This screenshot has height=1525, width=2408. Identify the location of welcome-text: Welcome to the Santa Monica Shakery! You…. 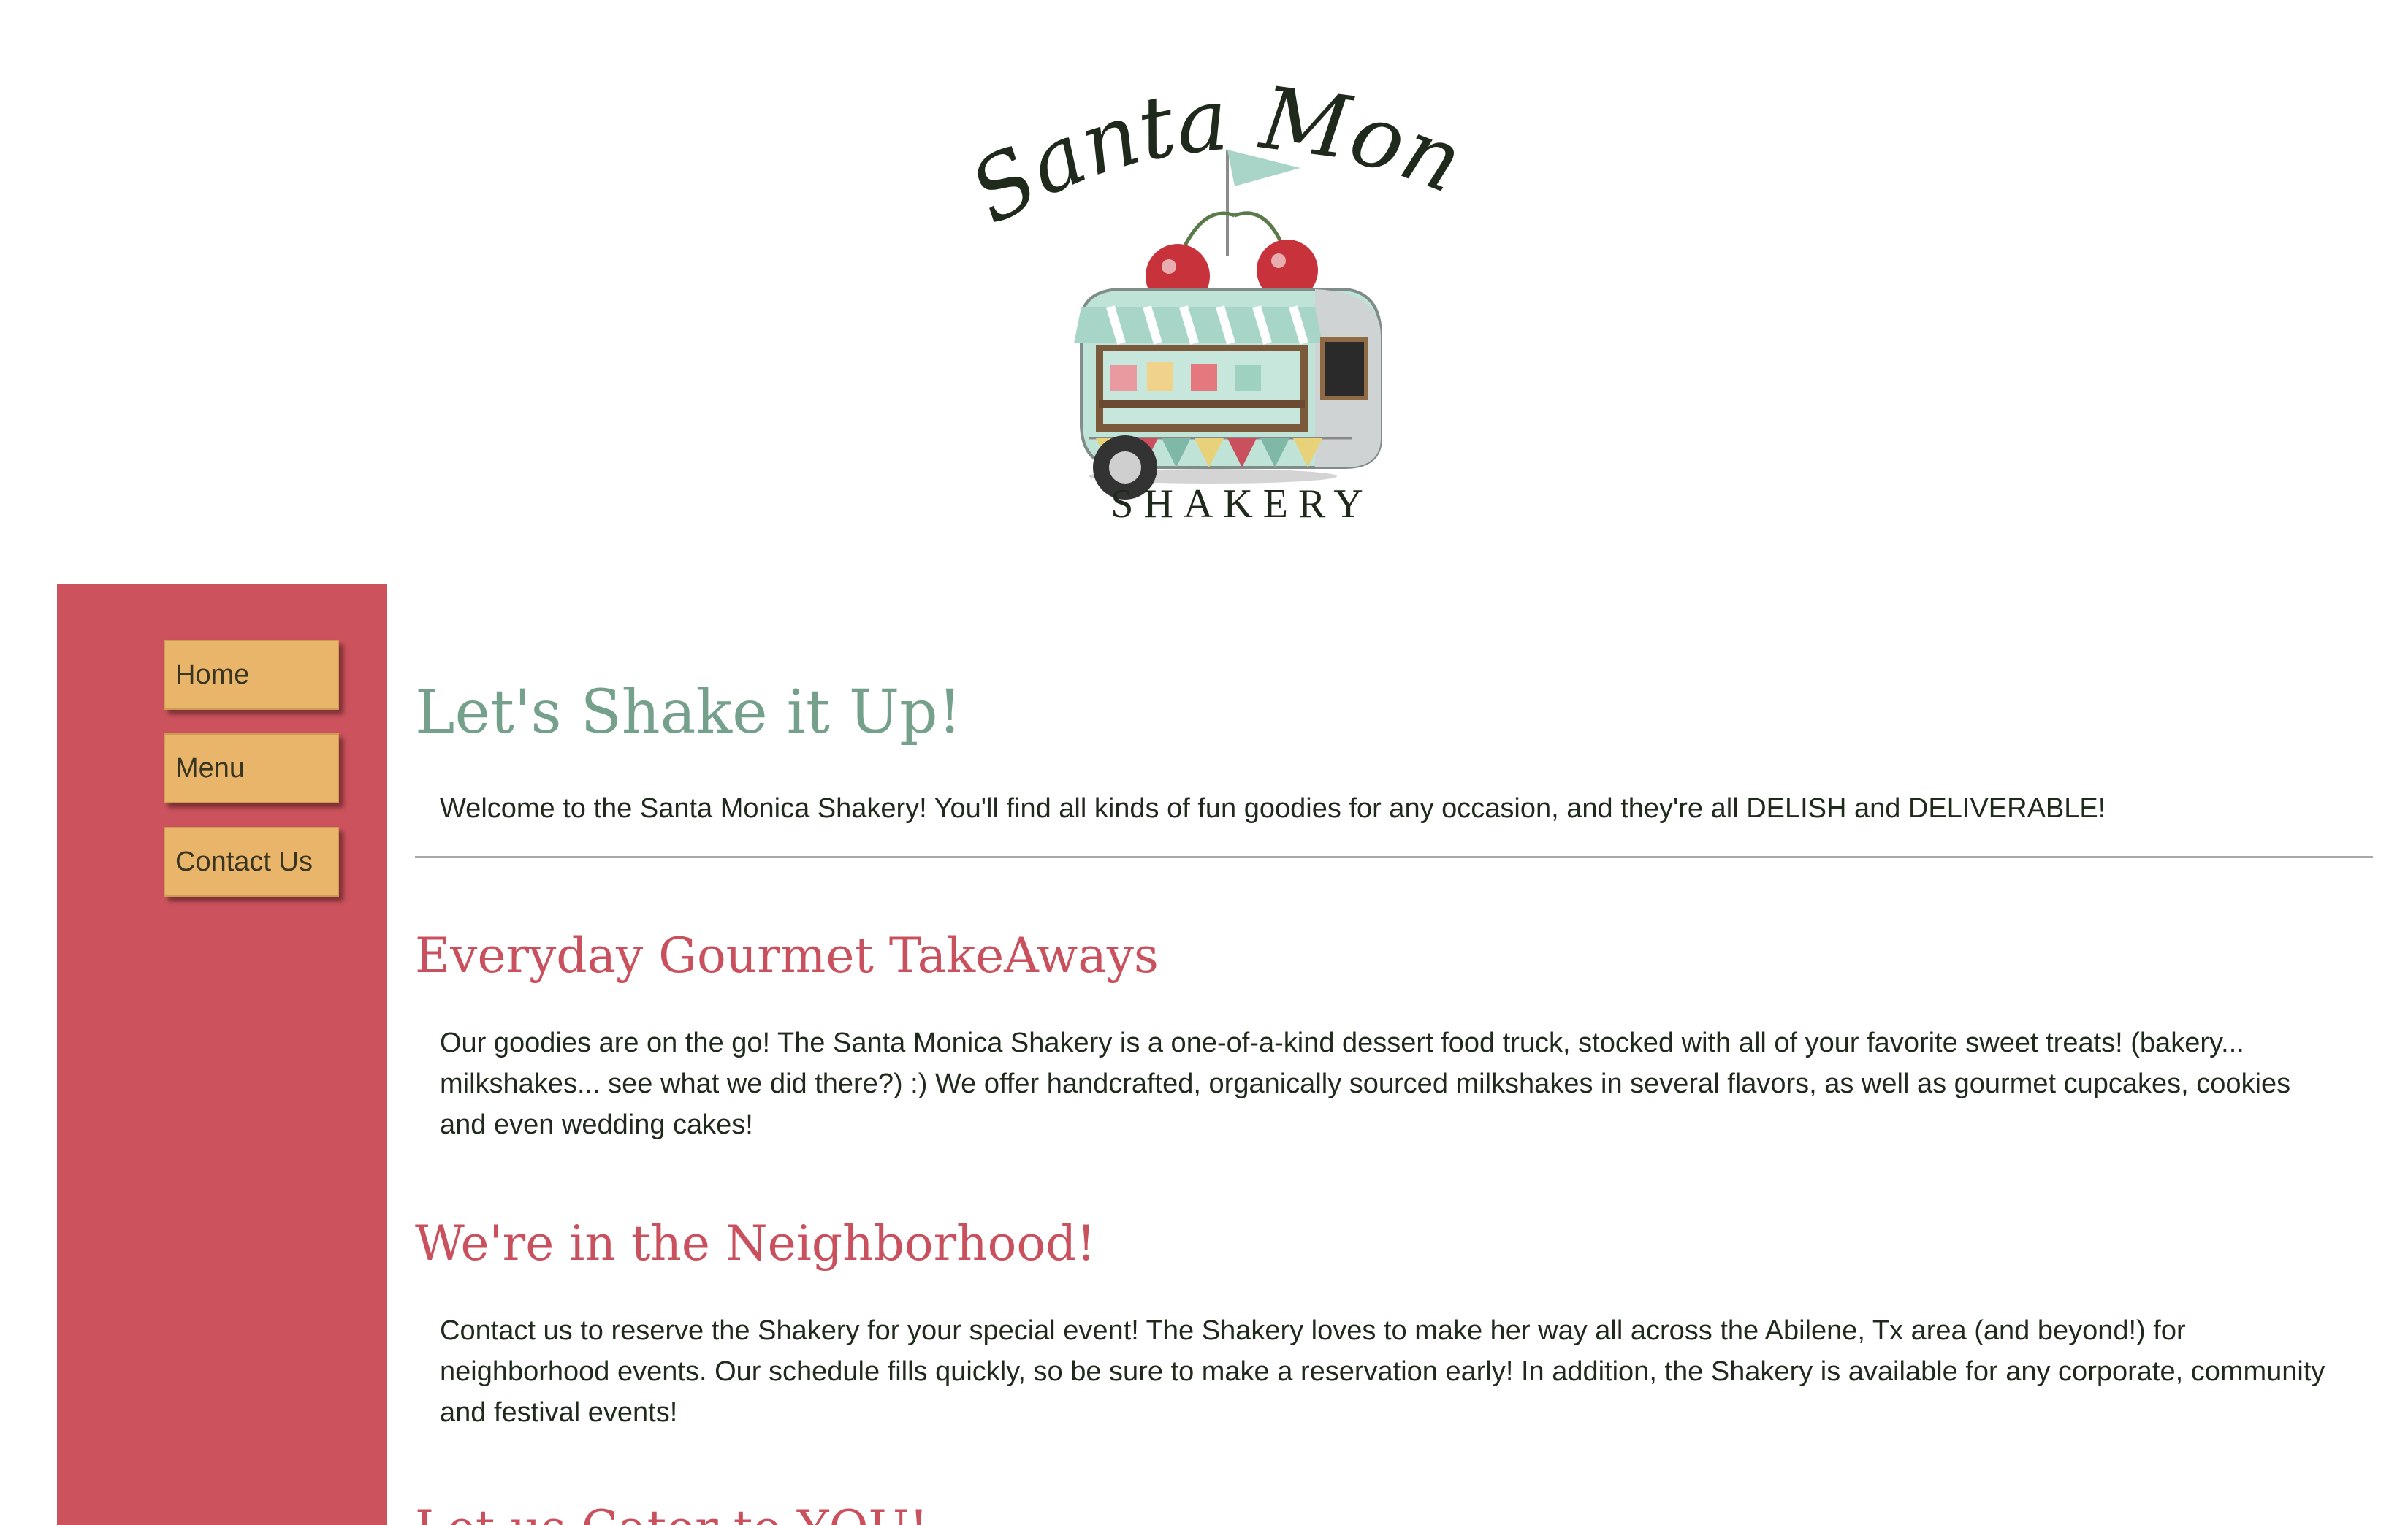
(1273, 808).